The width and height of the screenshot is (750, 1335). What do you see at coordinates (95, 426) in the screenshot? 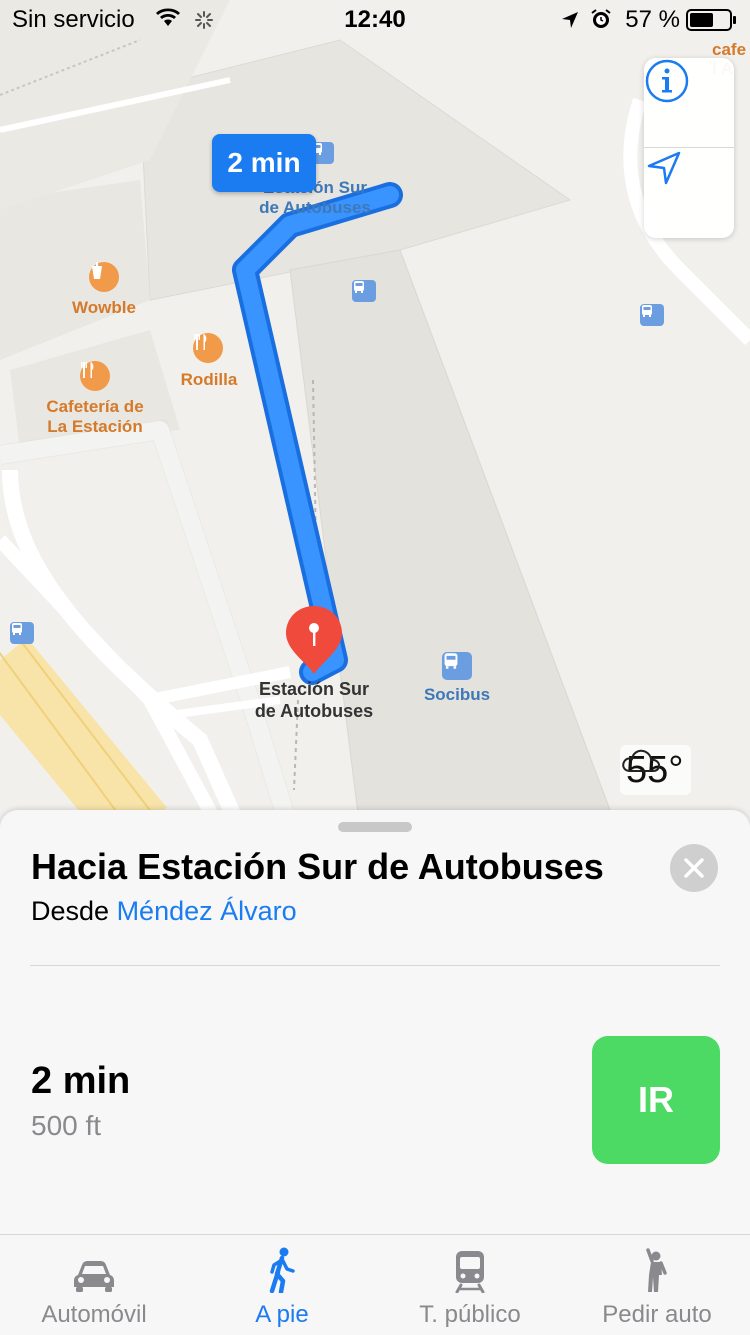
I see `poi-label-cafeteria-line2: La Estación` at bounding box center [95, 426].